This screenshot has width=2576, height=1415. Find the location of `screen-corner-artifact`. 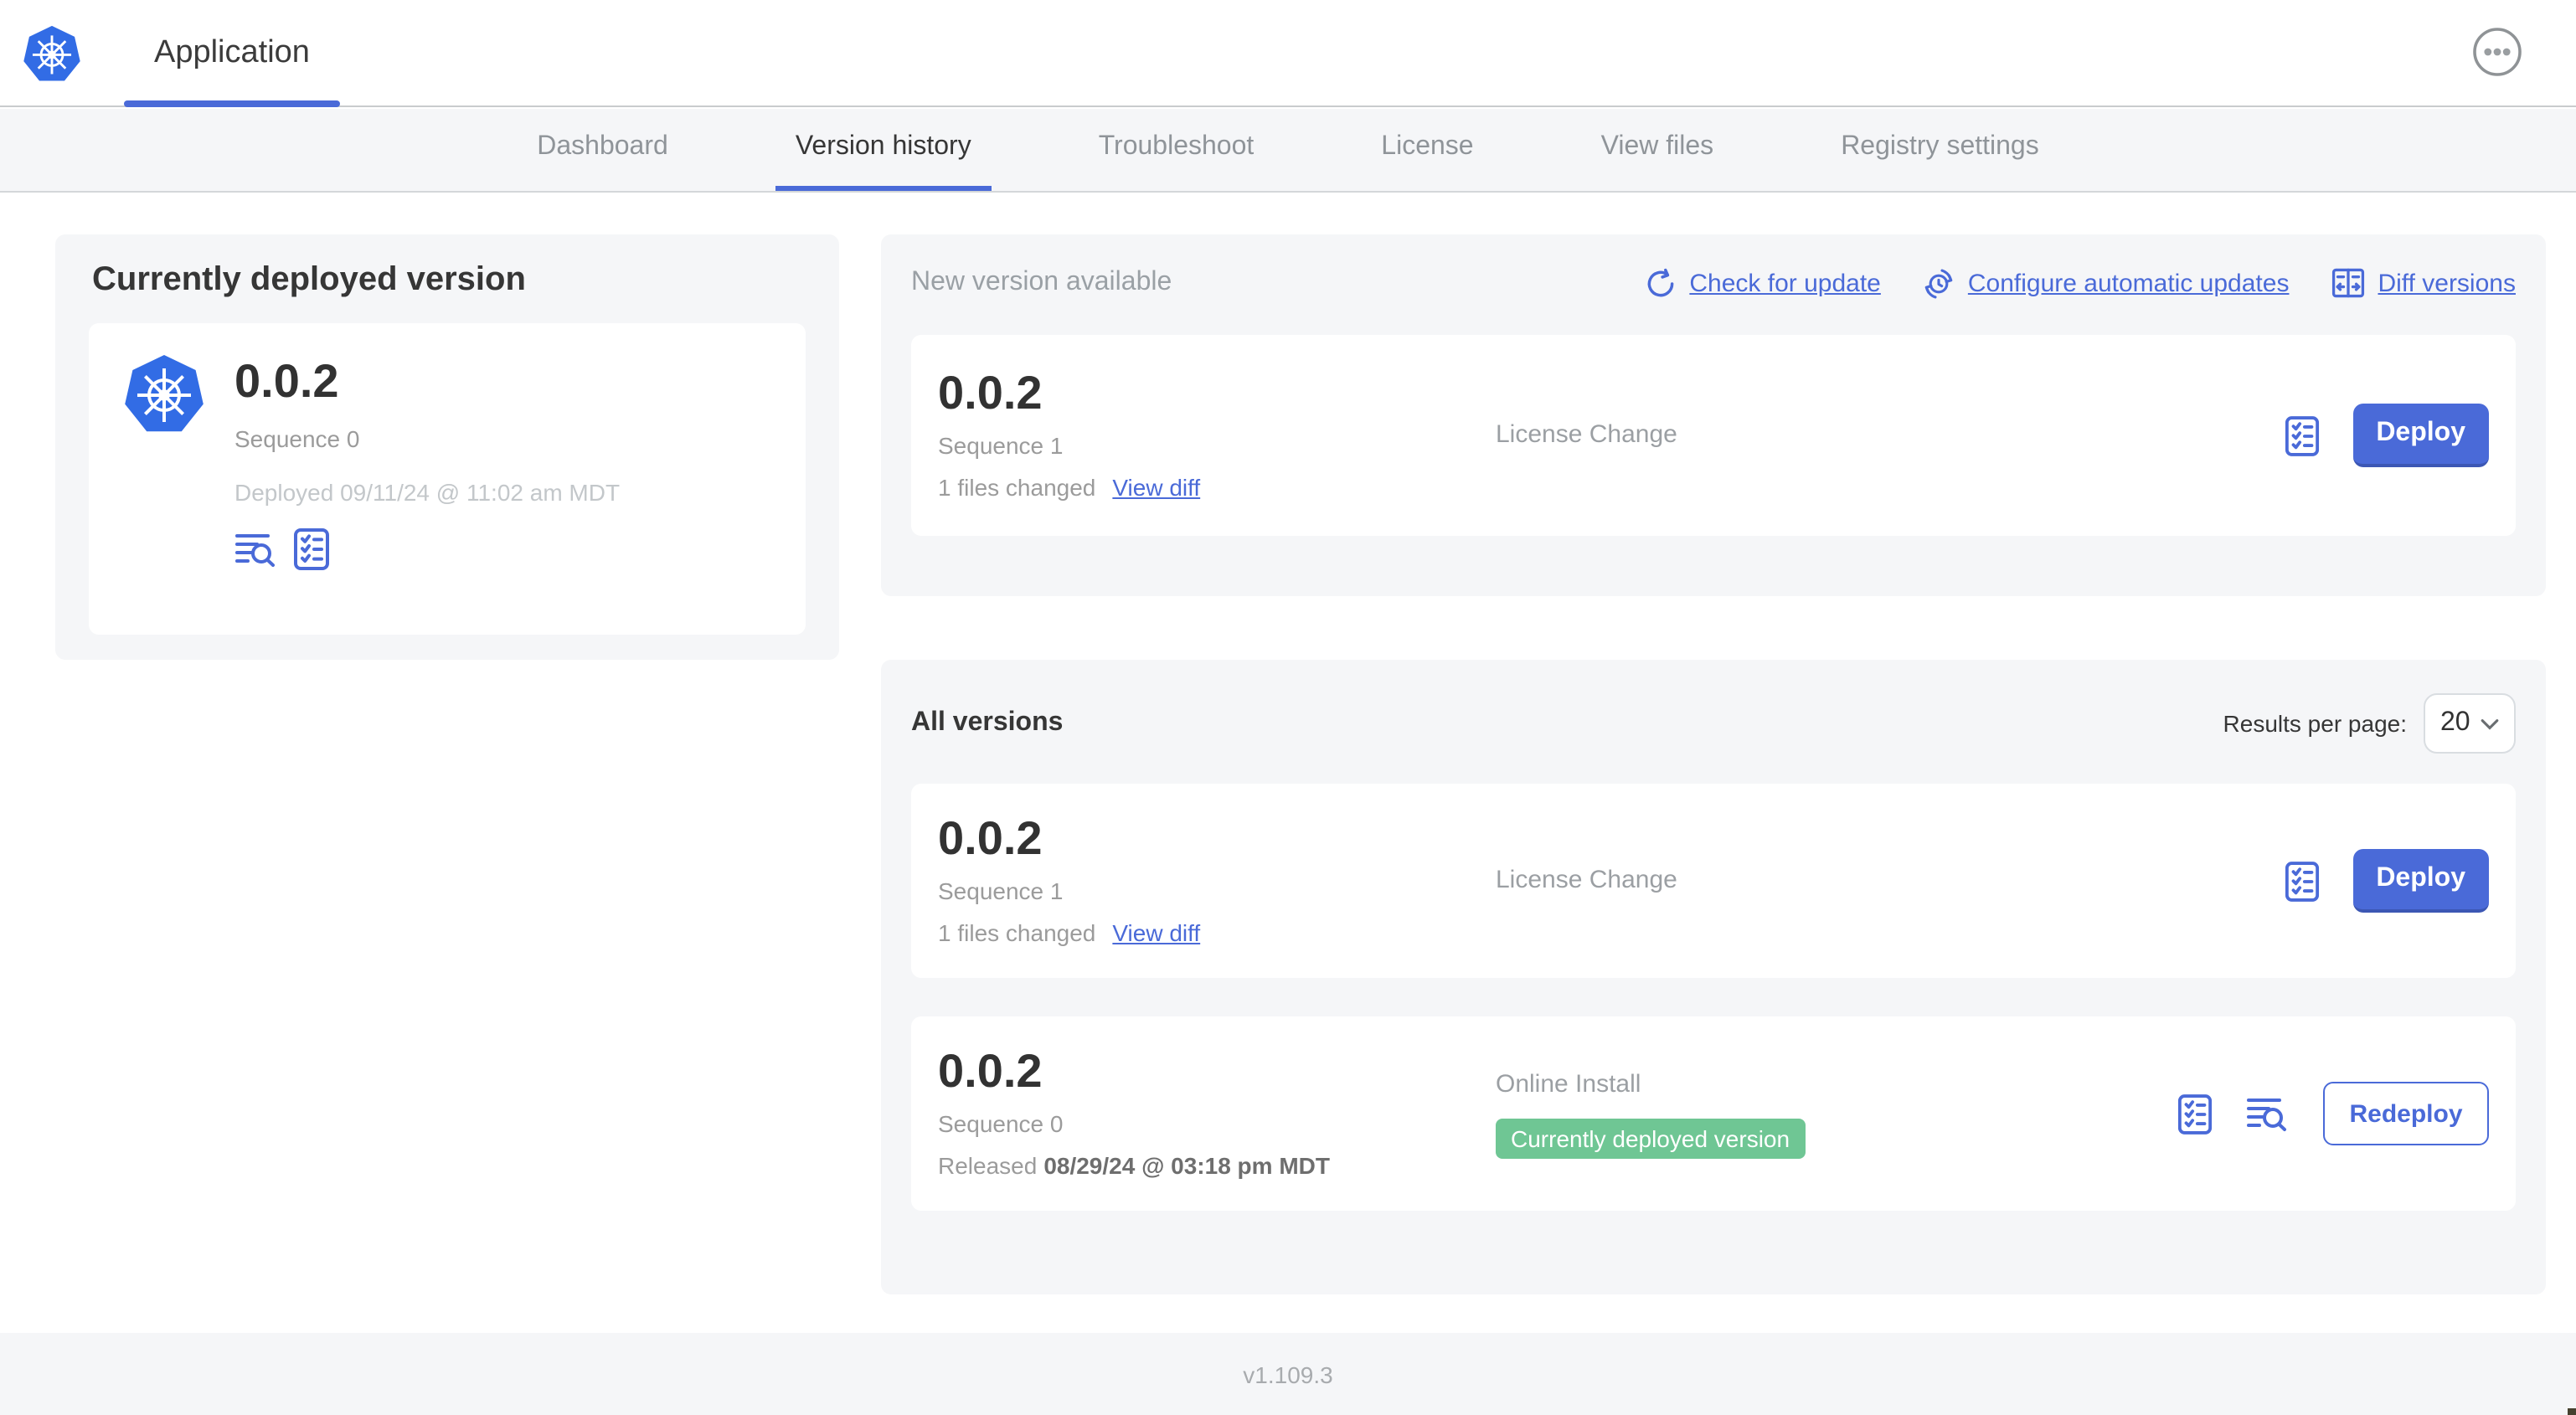

screen-corner-artifact is located at coordinates (2572, 1411).